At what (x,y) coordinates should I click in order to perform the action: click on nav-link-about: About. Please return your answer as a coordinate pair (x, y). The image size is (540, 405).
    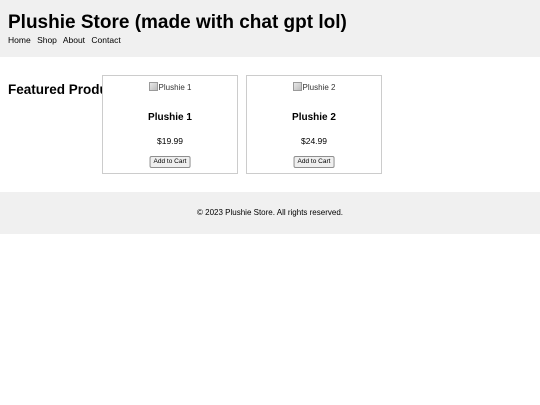
    Looking at the image, I should click on (74, 40).